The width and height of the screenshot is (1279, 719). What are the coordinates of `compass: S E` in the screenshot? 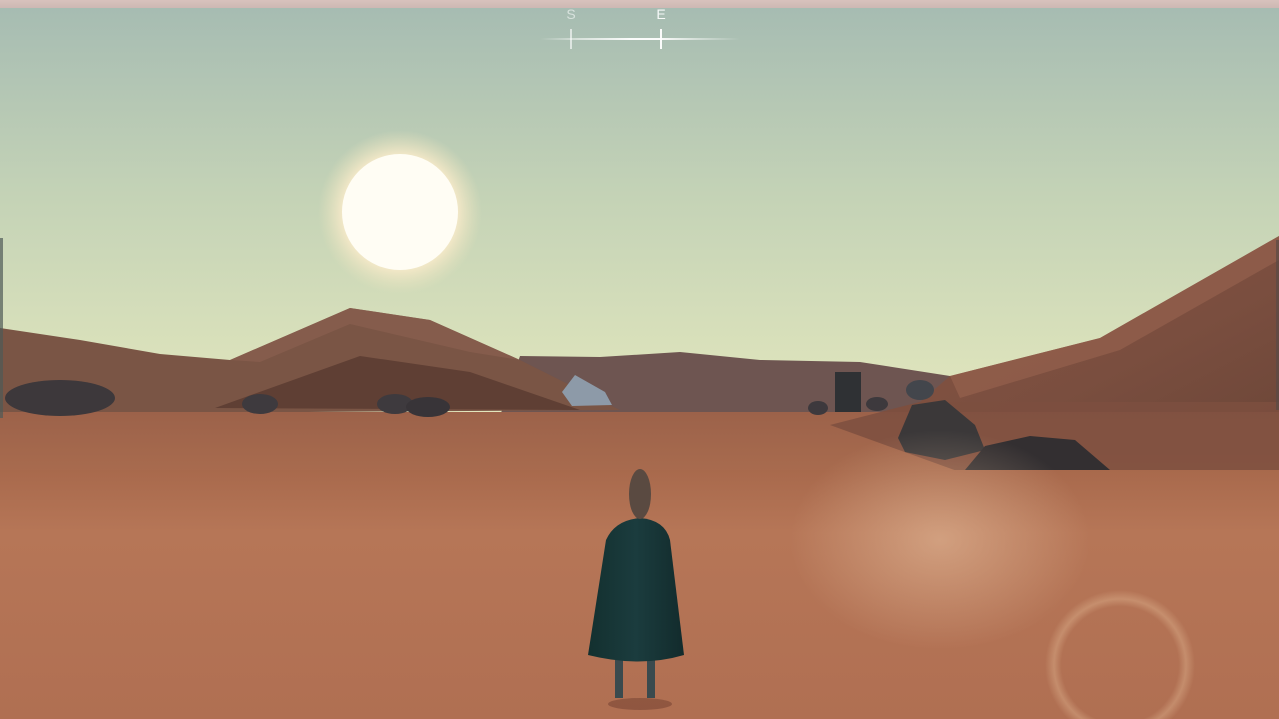 It's located at (640, 28).